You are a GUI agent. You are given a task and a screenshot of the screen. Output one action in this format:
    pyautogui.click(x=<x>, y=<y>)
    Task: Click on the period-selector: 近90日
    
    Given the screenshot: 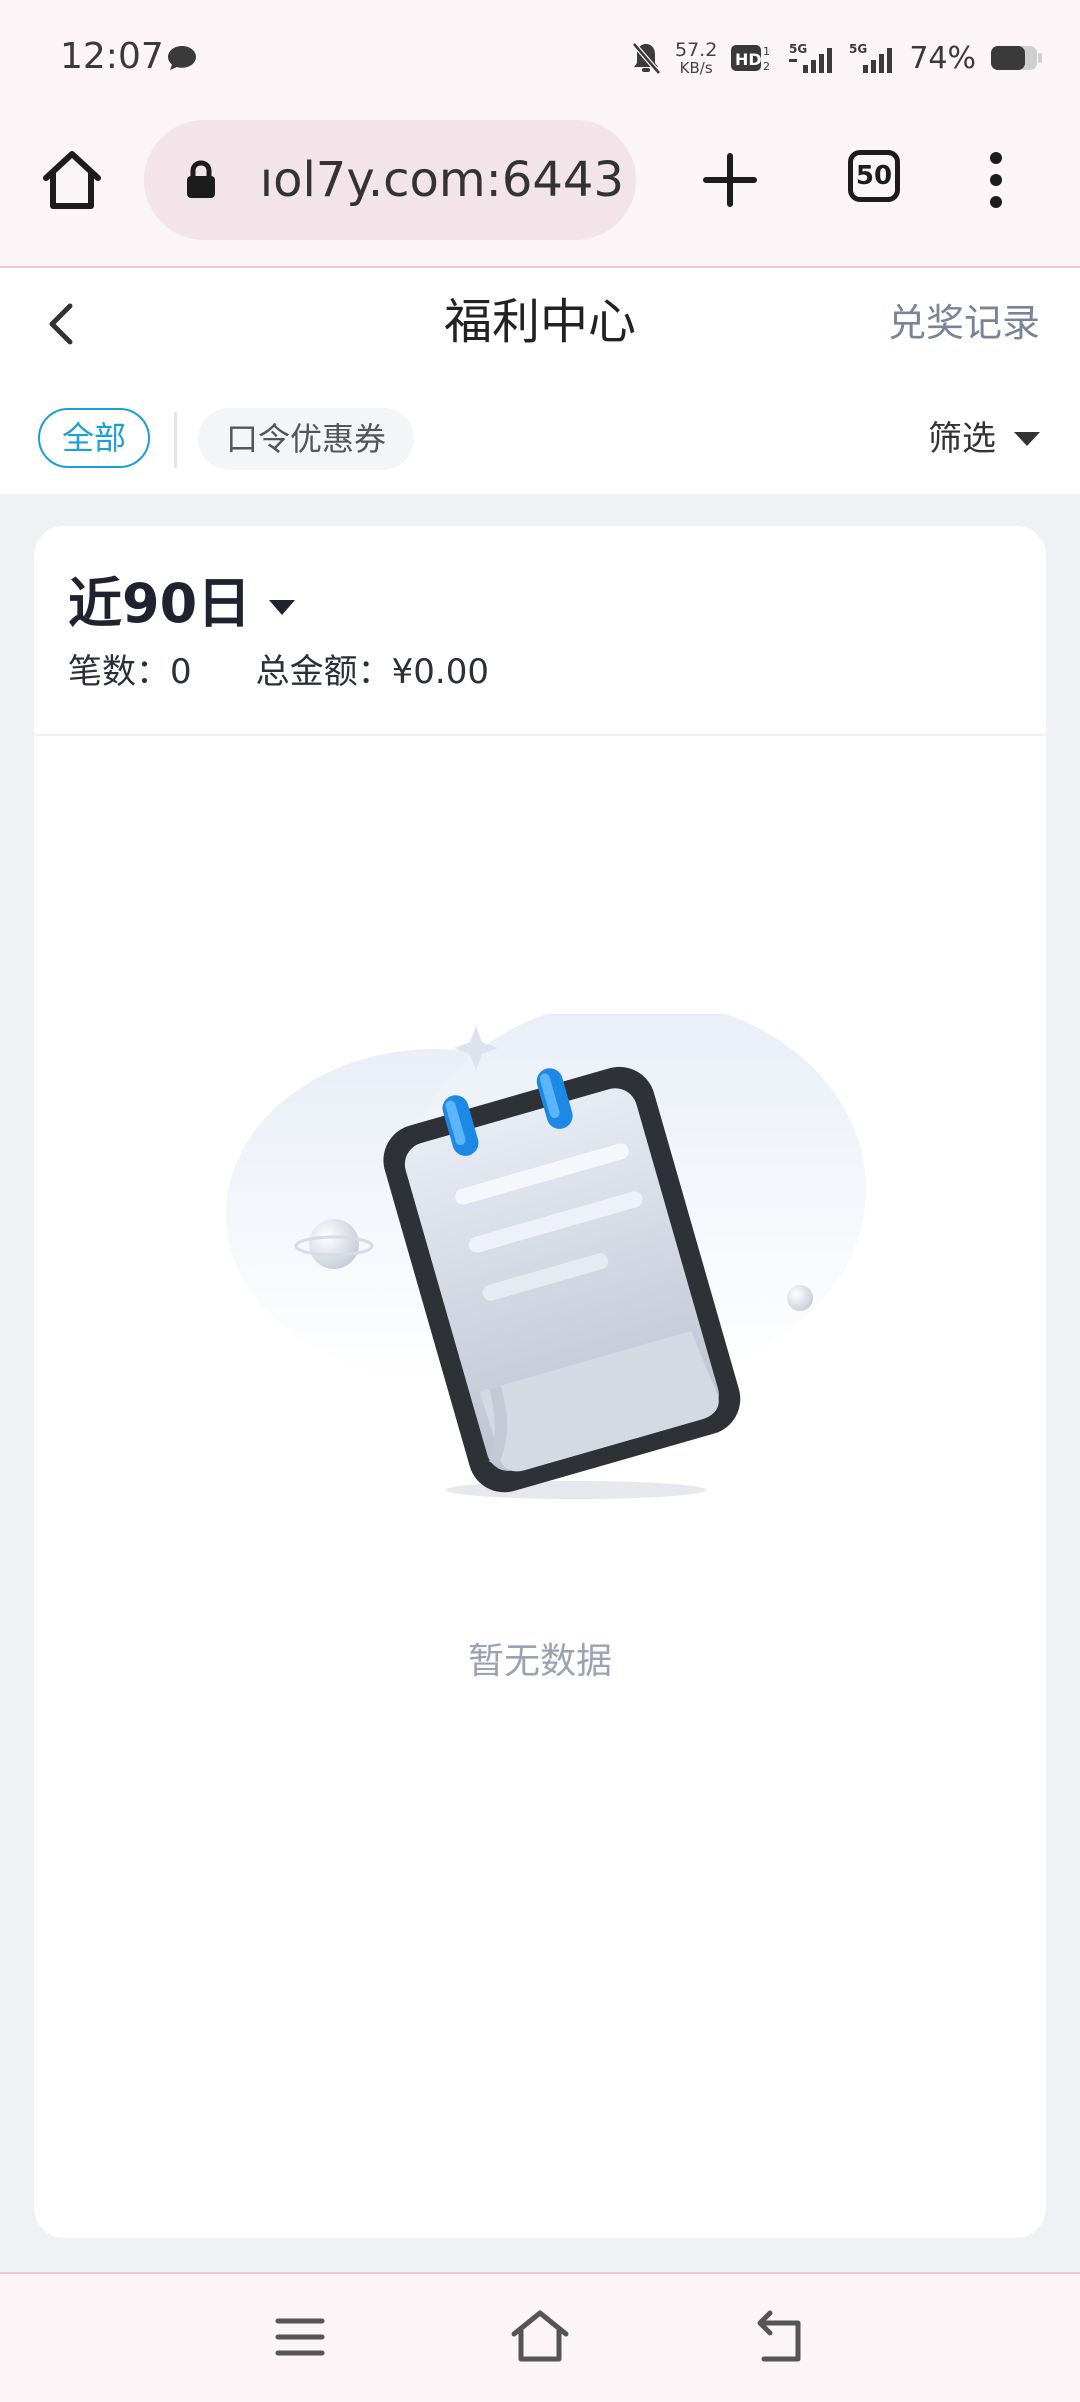 What is the action you would take?
    pyautogui.click(x=182, y=604)
    